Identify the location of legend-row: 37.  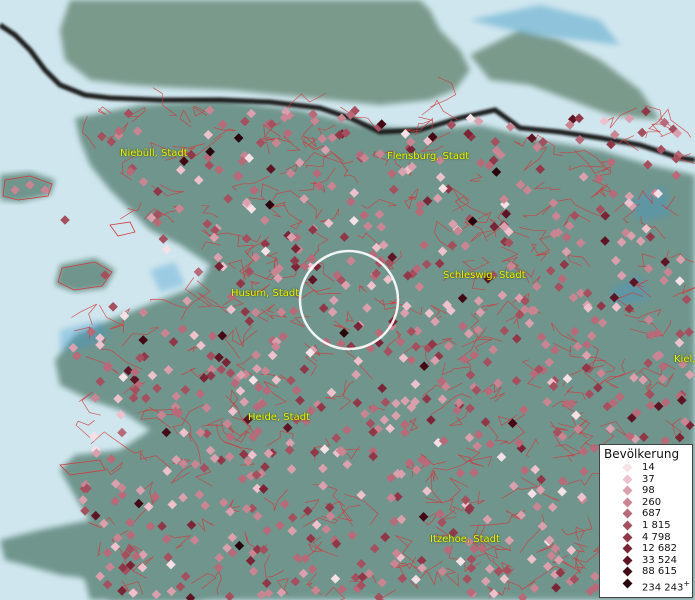
(646, 480).